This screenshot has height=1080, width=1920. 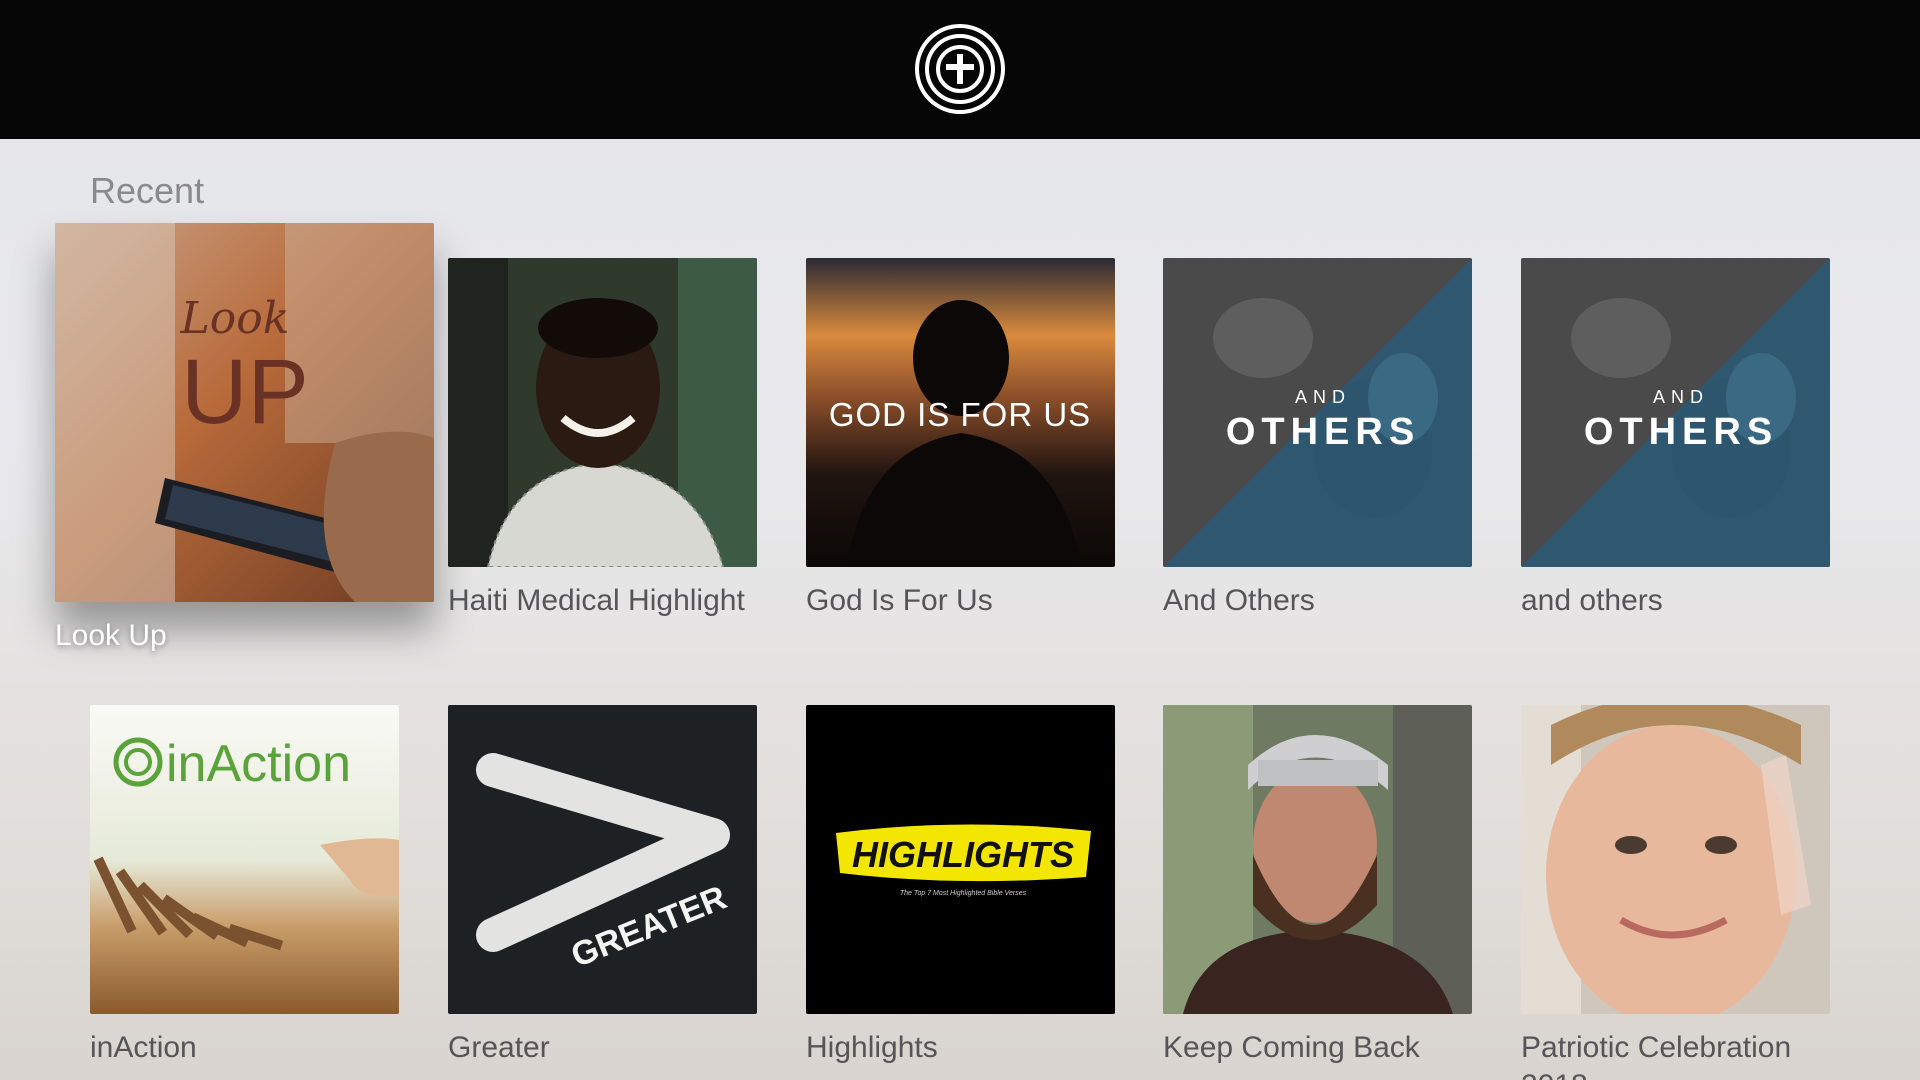 What do you see at coordinates (235, 318) in the screenshot?
I see `artwork-title: Look` at bounding box center [235, 318].